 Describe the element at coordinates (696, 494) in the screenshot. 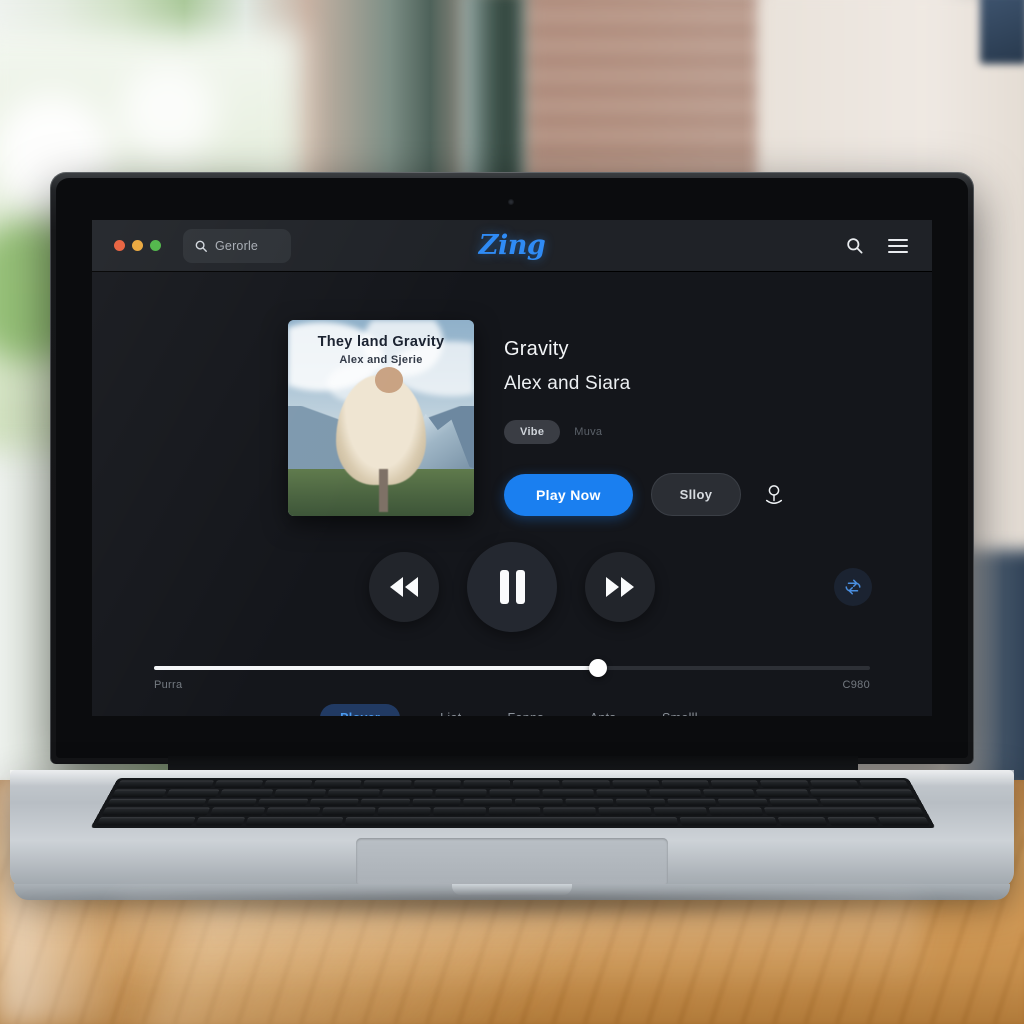

I see `secondary-action-button: Slloy` at that location.